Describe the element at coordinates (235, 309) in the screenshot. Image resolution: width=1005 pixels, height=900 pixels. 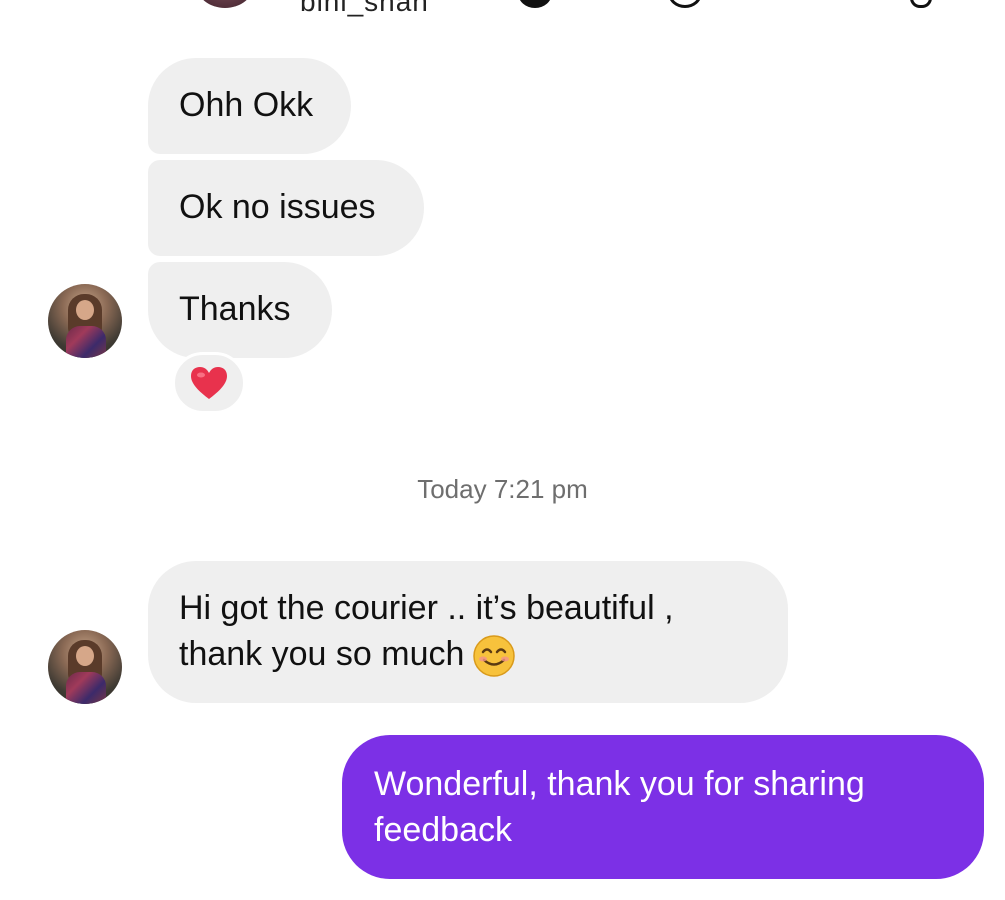
I see `message-text: Thanks` at that location.